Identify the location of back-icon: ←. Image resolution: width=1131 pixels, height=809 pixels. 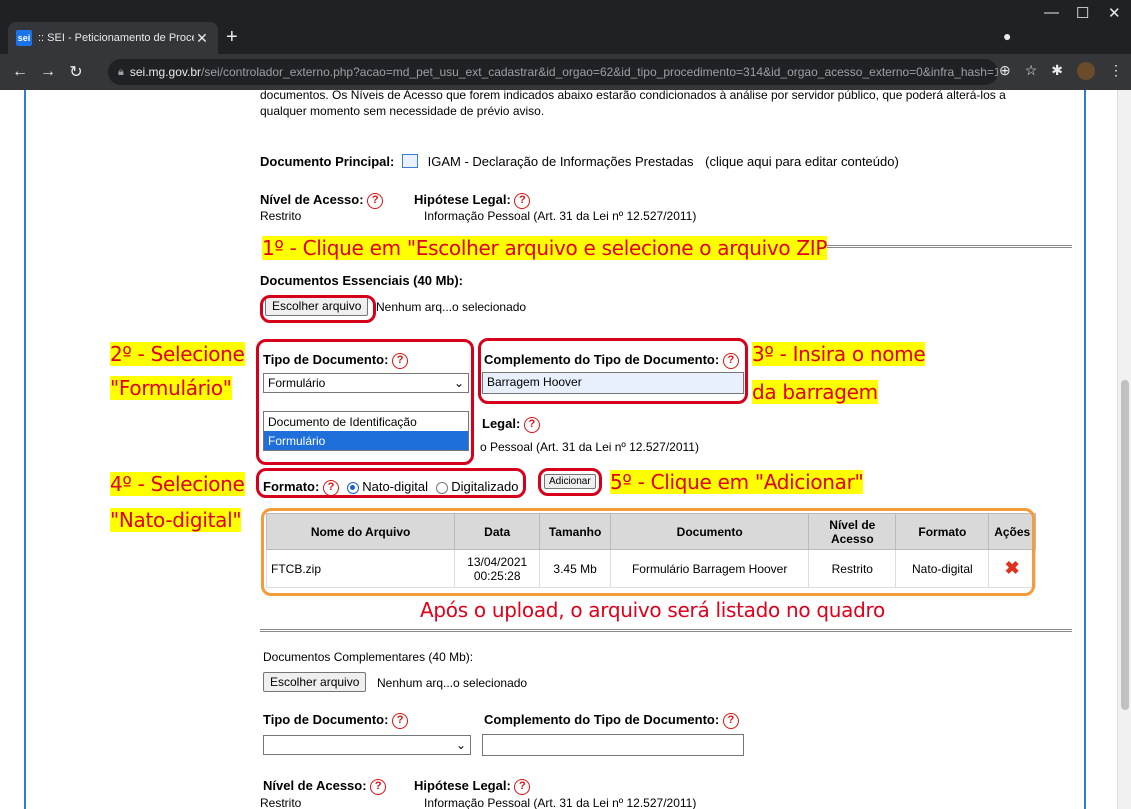
(20, 72).